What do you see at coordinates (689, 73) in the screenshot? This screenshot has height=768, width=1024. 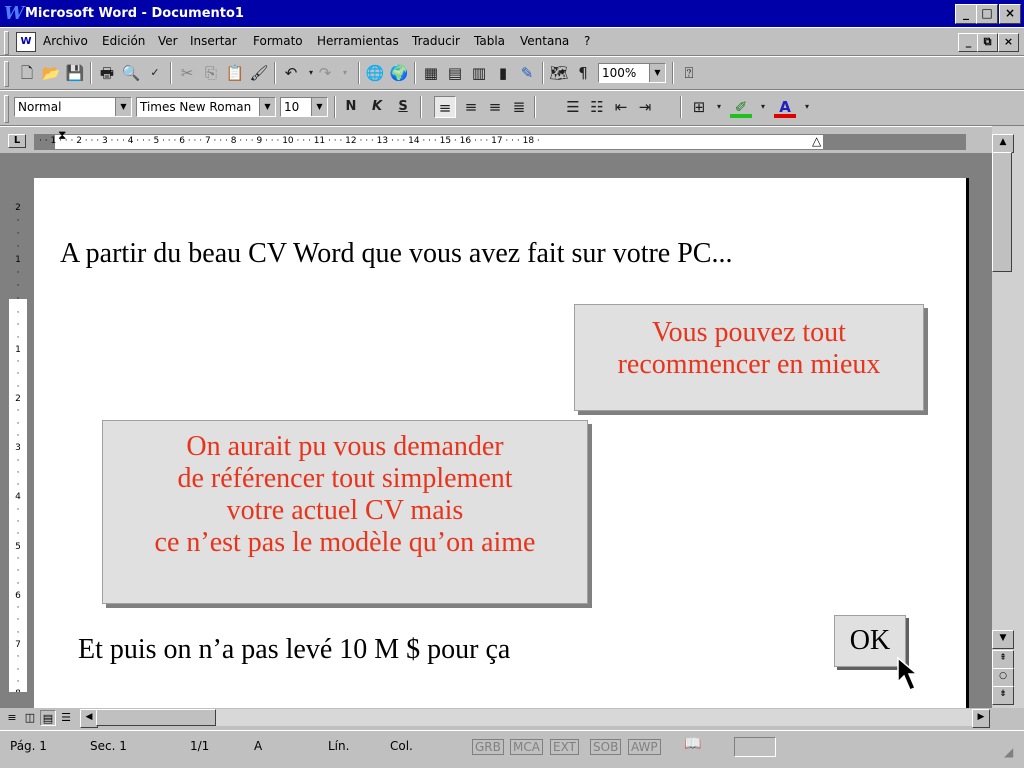 I see `help-icon: ⍰` at bounding box center [689, 73].